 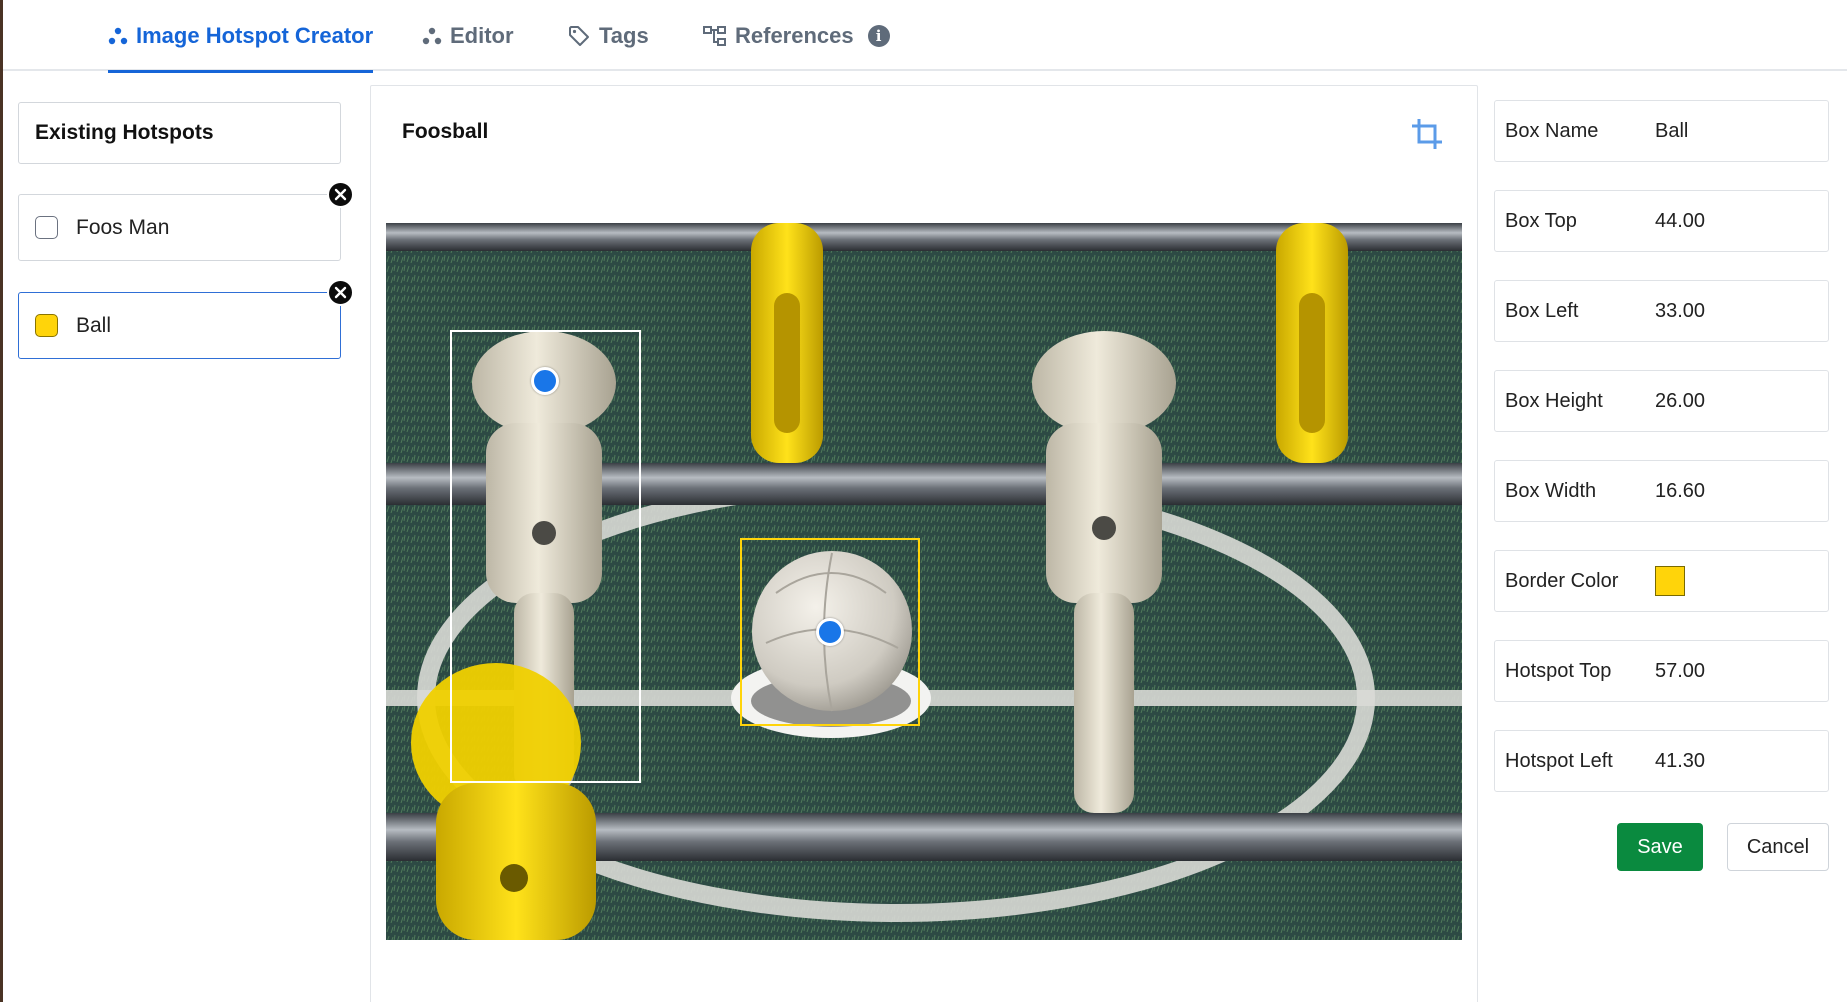 I want to click on tab-label: Editor, so click(x=482, y=35).